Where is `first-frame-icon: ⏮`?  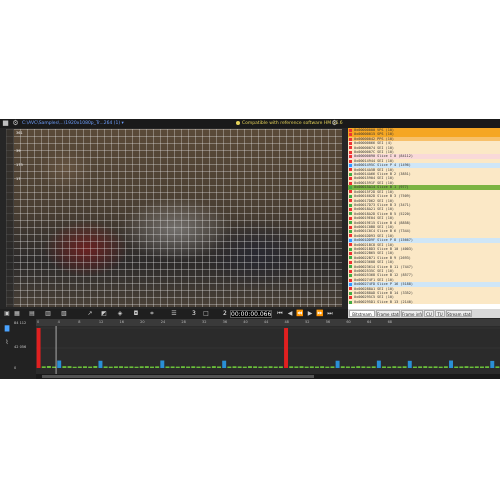
first-frame-icon: ⏮ is located at coordinates (280, 314).